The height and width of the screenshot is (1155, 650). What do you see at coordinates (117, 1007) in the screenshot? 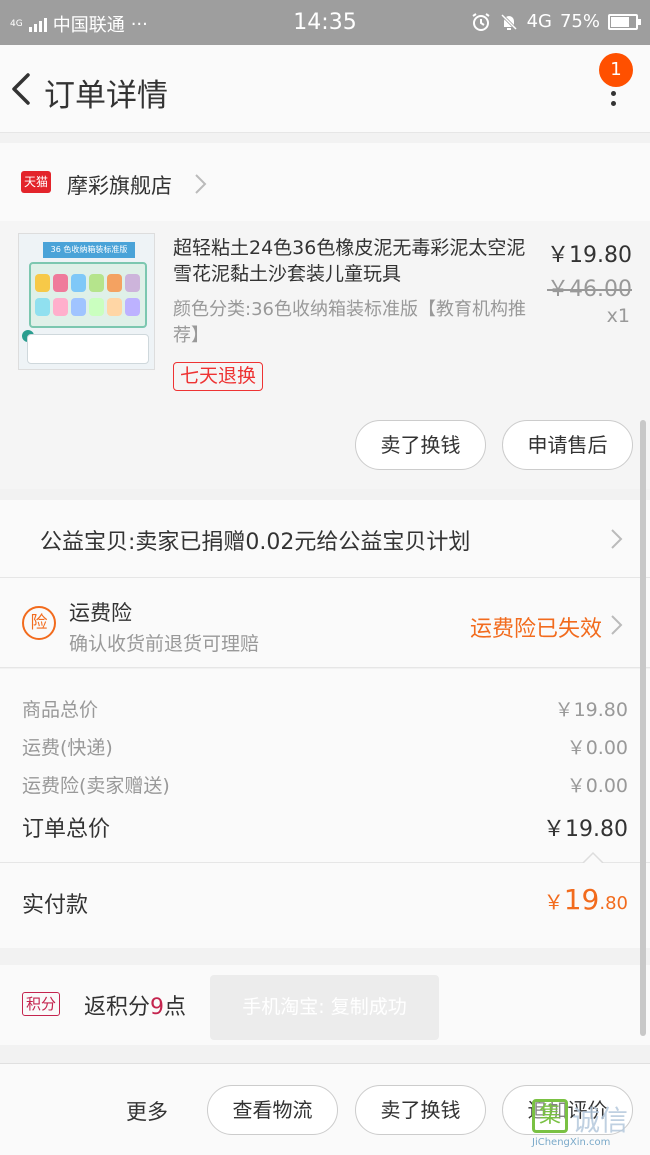
I see `points-prefix: 返积分` at bounding box center [117, 1007].